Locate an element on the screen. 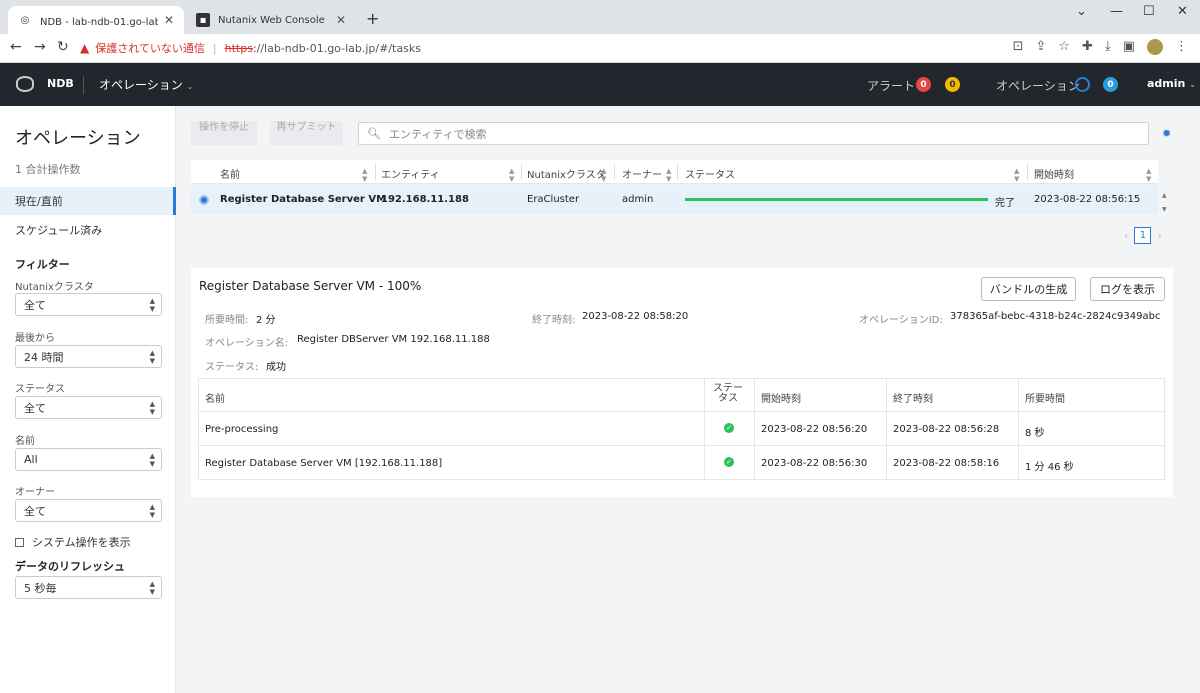 The height and width of the screenshot is (693, 1200). row-entity: 192.168.11.188 is located at coordinates (425, 199).